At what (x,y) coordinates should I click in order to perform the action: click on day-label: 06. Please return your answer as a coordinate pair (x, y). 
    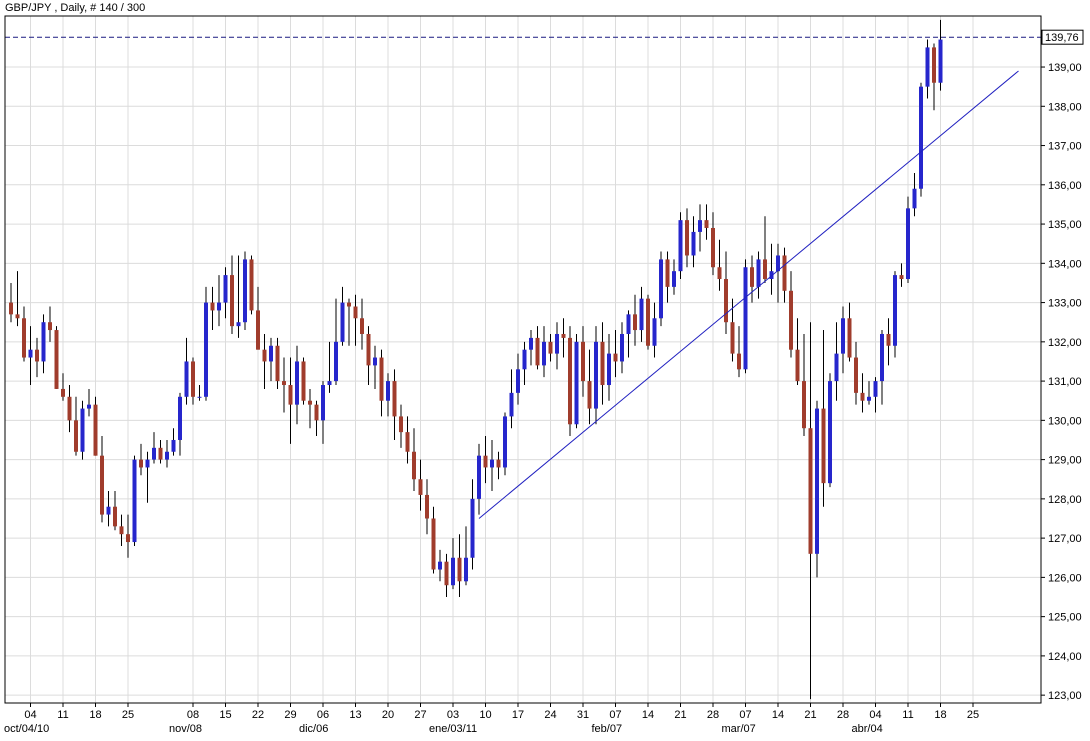
    Looking at the image, I should click on (323, 715).